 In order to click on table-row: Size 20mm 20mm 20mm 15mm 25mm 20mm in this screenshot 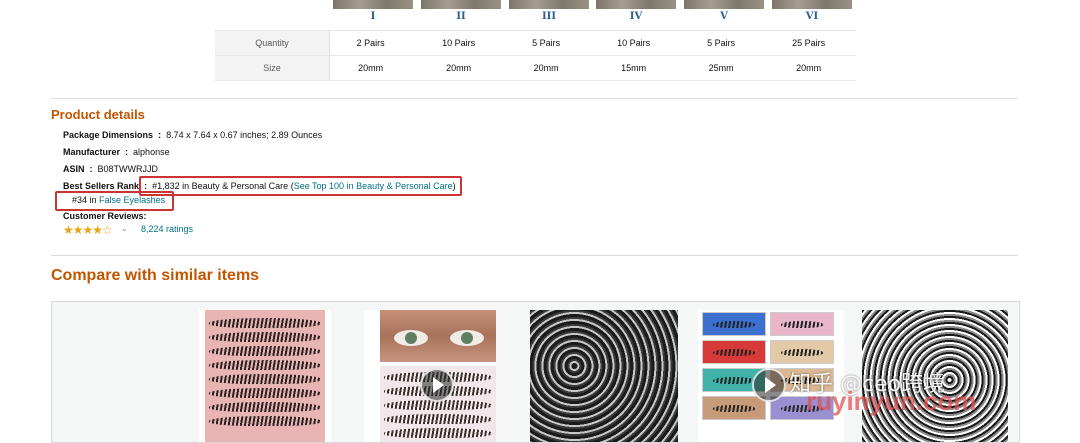, I will do `click(535, 68)`.